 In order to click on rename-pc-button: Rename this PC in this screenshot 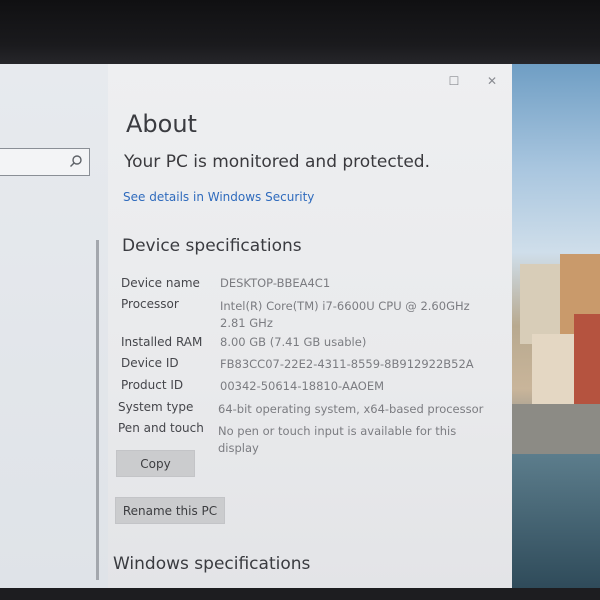, I will do `click(170, 510)`.